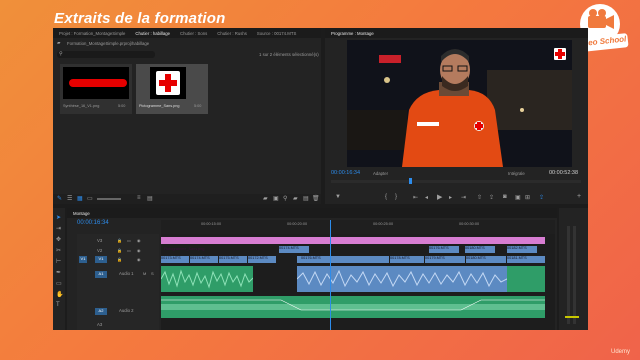 The height and width of the screenshot is (360, 640). Describe the element at coordinates (106, 54) in the screenshot. I see `search-input: ⚲` at that location.